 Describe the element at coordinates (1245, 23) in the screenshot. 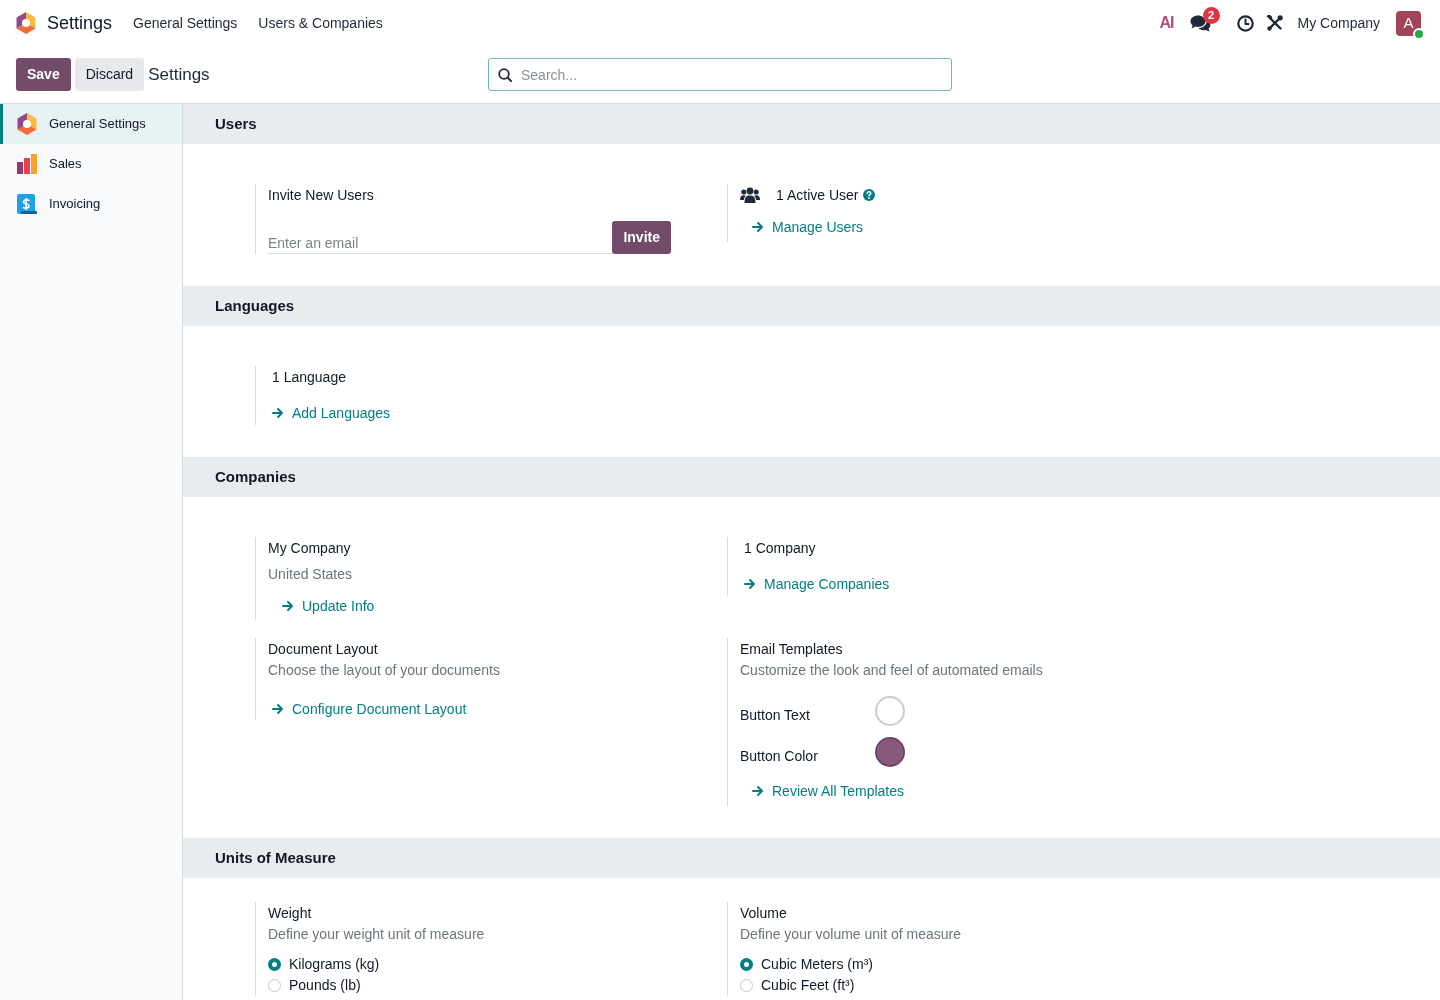

I see `clock-icon` at that location.